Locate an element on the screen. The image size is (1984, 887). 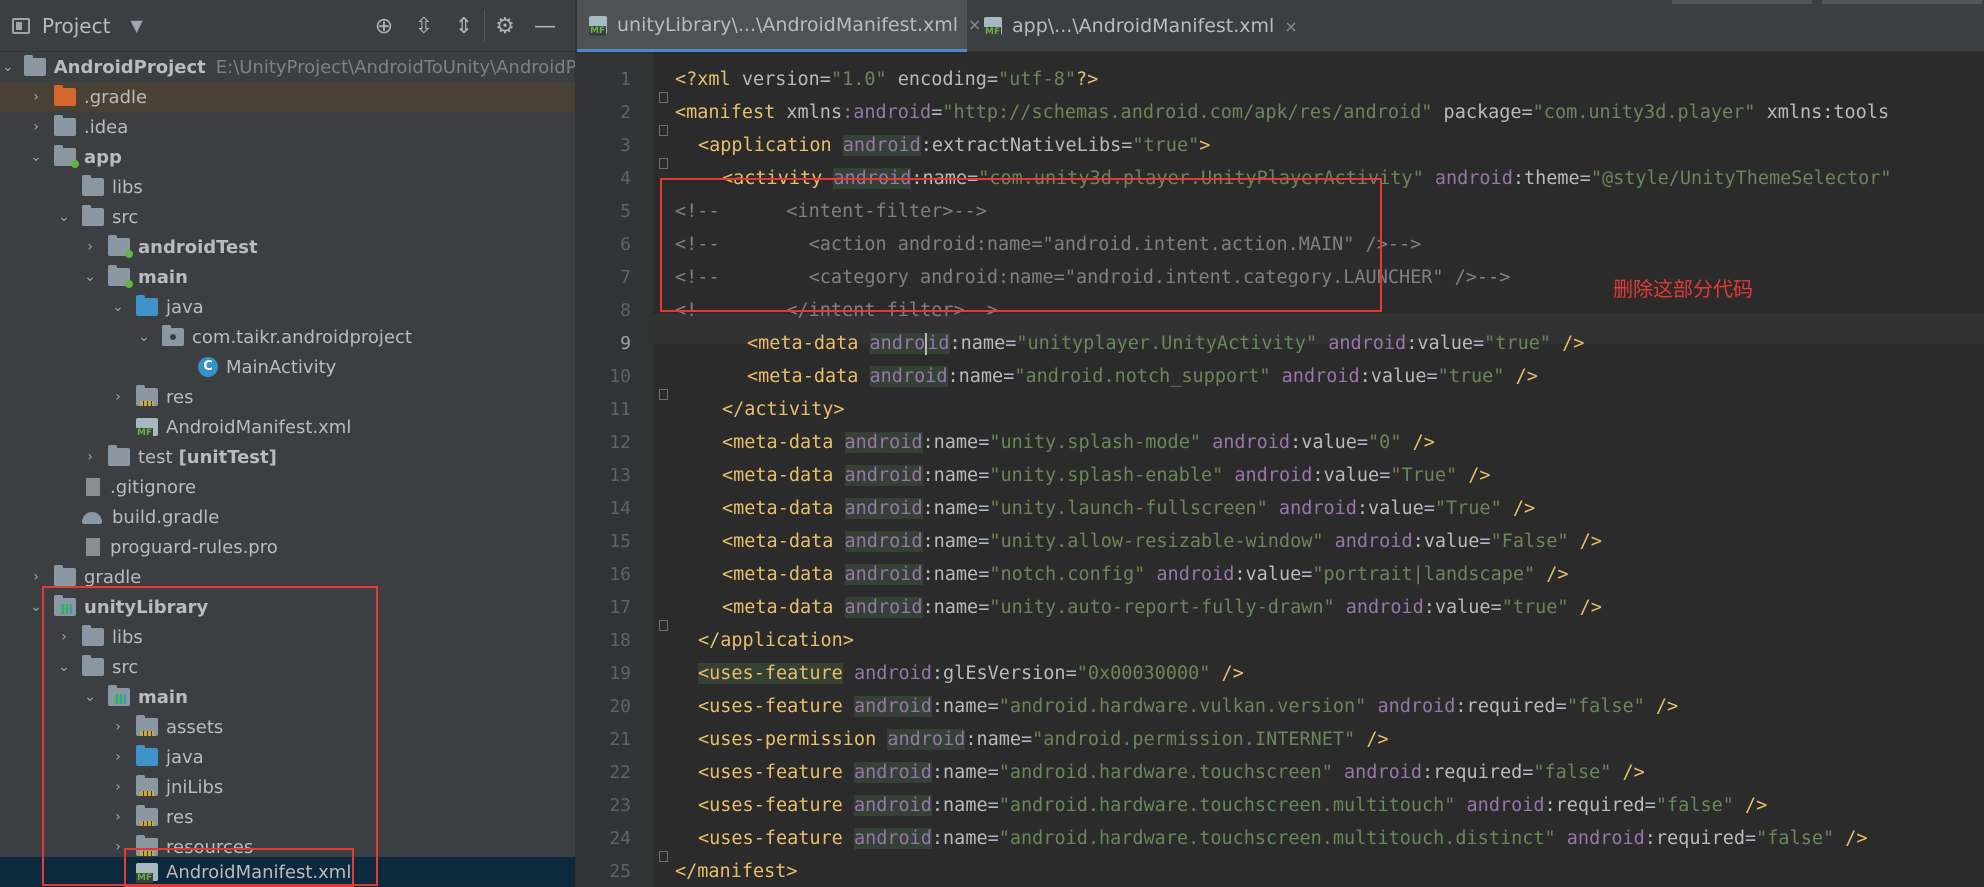
code-line-comment: <!-- </intent-filter>--> is located at coordinates (837, 310).